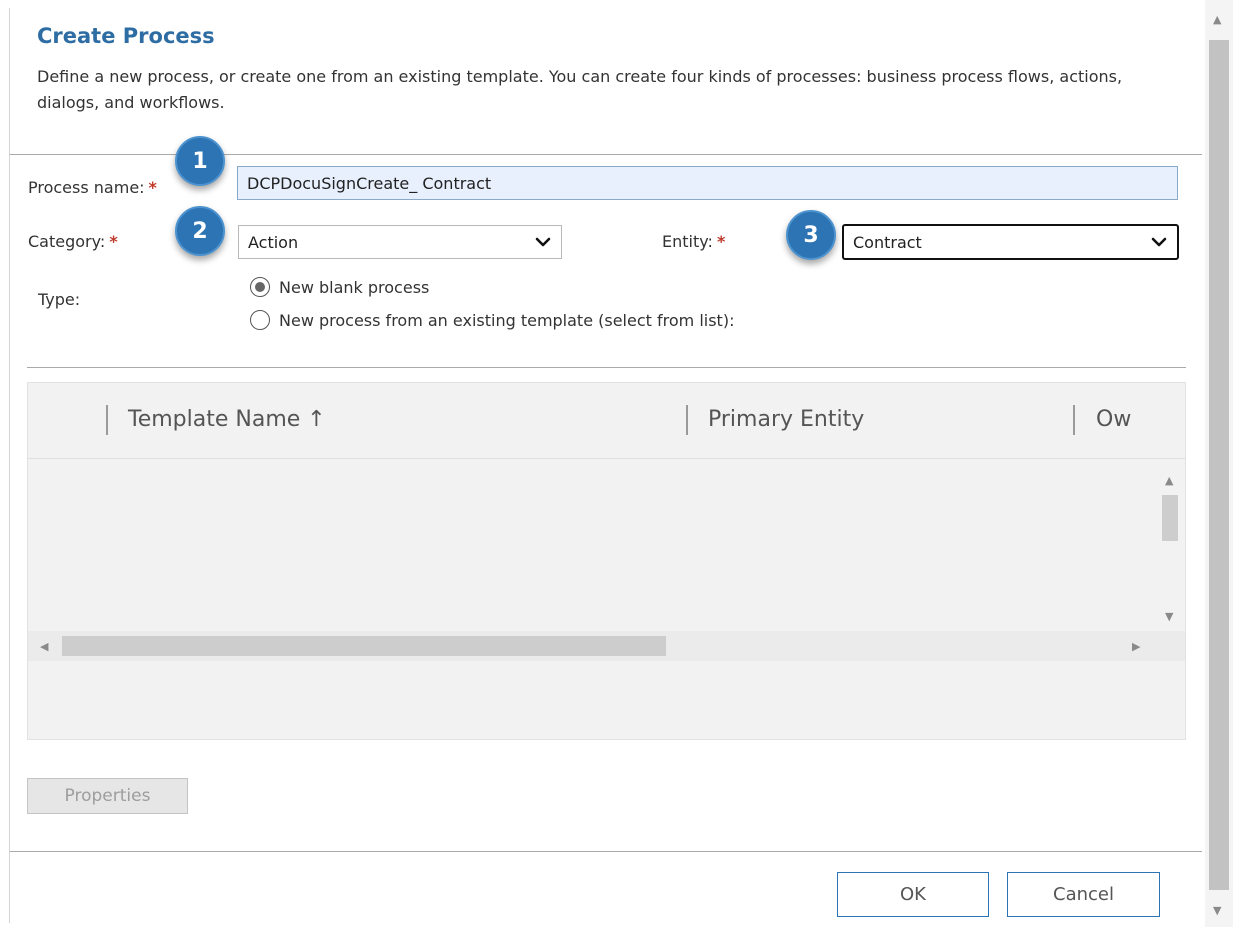  What do you see at coordinates (887, 242) in the screenshot?
I see `entity-selected-value: Contract` at bounding box center [887, 242].